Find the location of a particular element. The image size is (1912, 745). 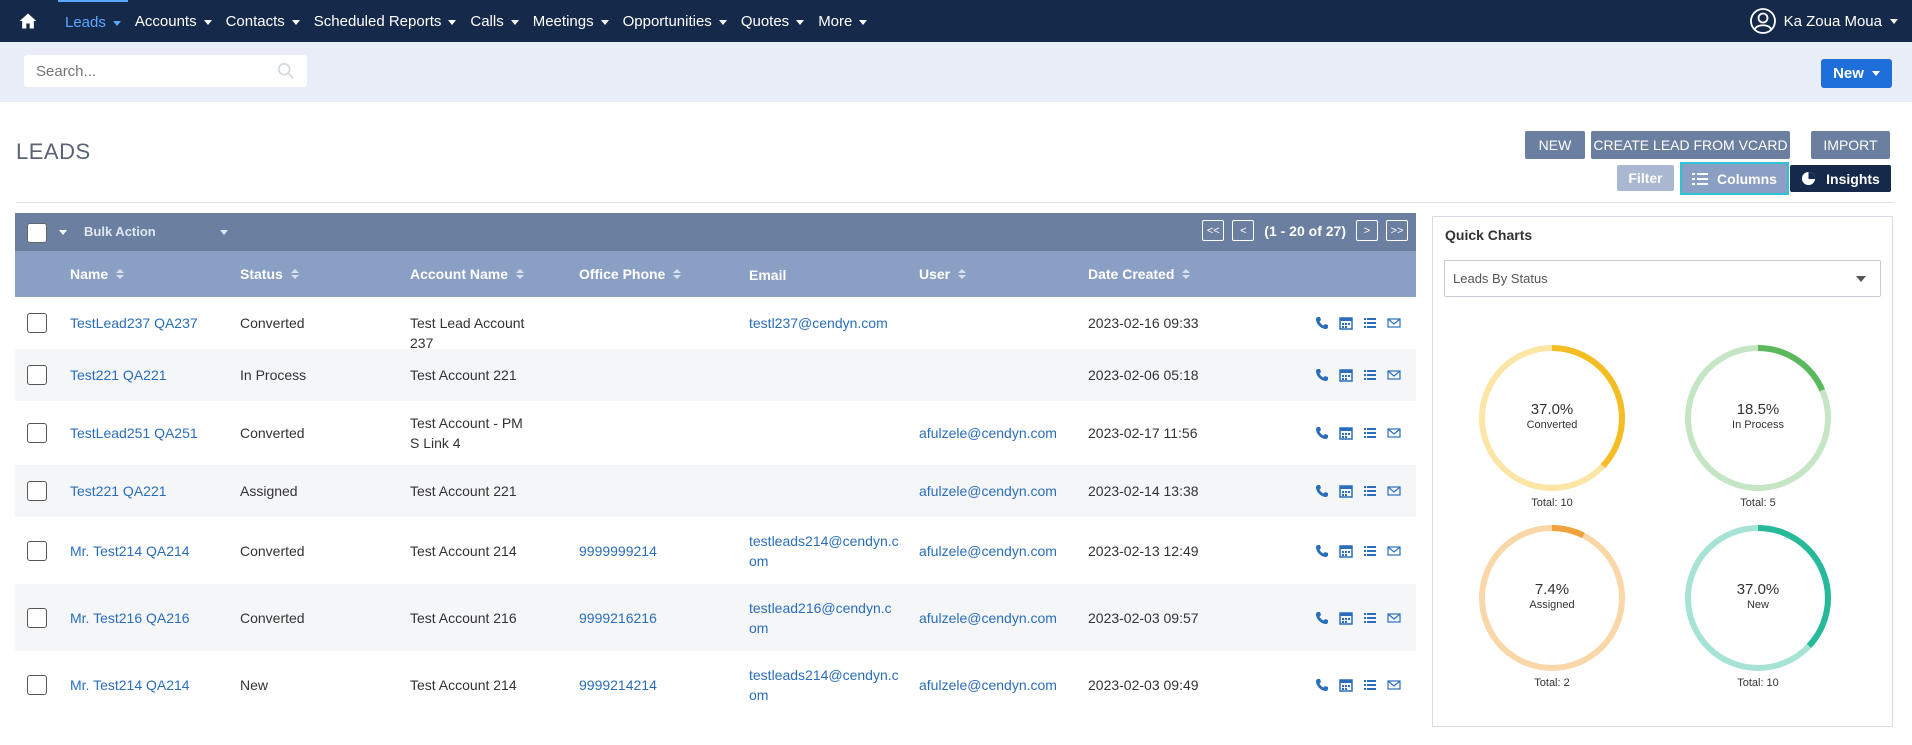

search-input is located at coordinates (144, 71).